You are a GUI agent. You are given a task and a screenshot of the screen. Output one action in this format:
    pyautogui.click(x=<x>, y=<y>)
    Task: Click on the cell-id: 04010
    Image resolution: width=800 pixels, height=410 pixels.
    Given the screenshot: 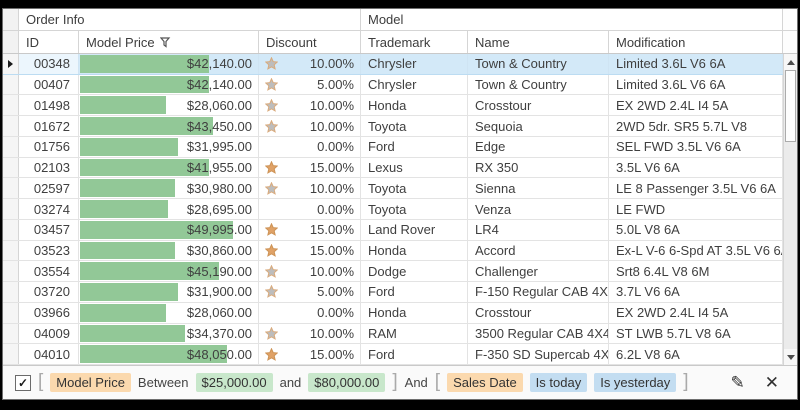 What is the action you would take?
    pyautogui.click(x=49, y=354)
    